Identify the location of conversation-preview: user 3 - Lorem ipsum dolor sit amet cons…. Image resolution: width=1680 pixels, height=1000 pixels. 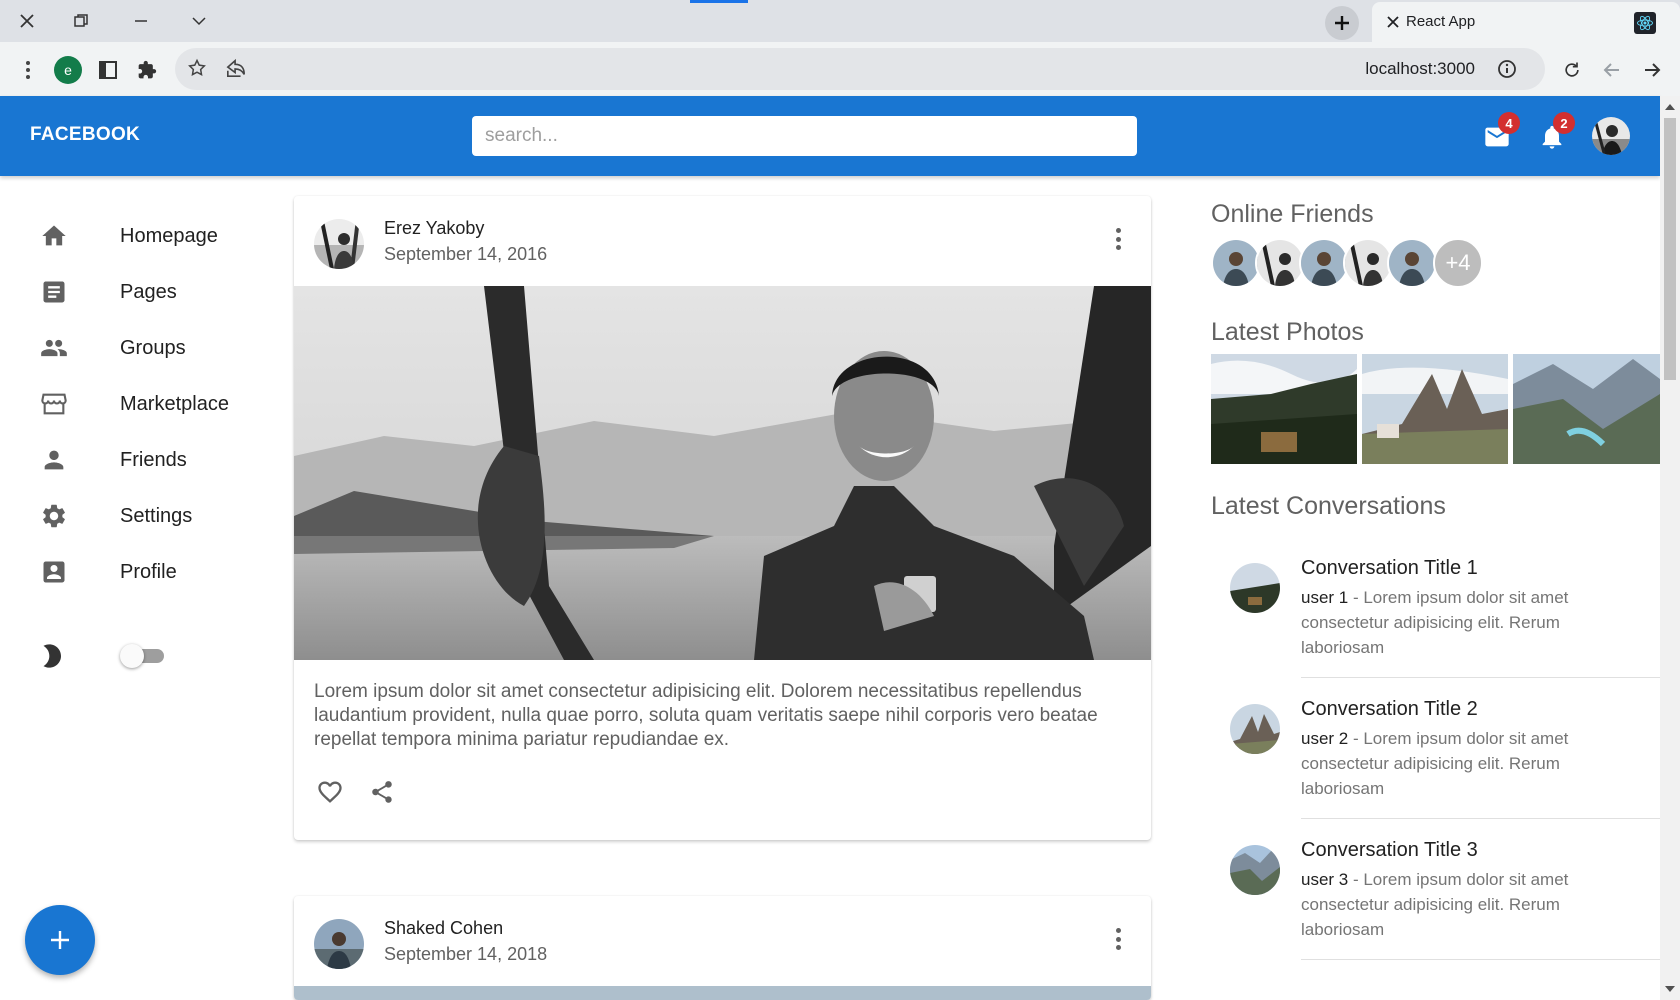
(1451, 904).